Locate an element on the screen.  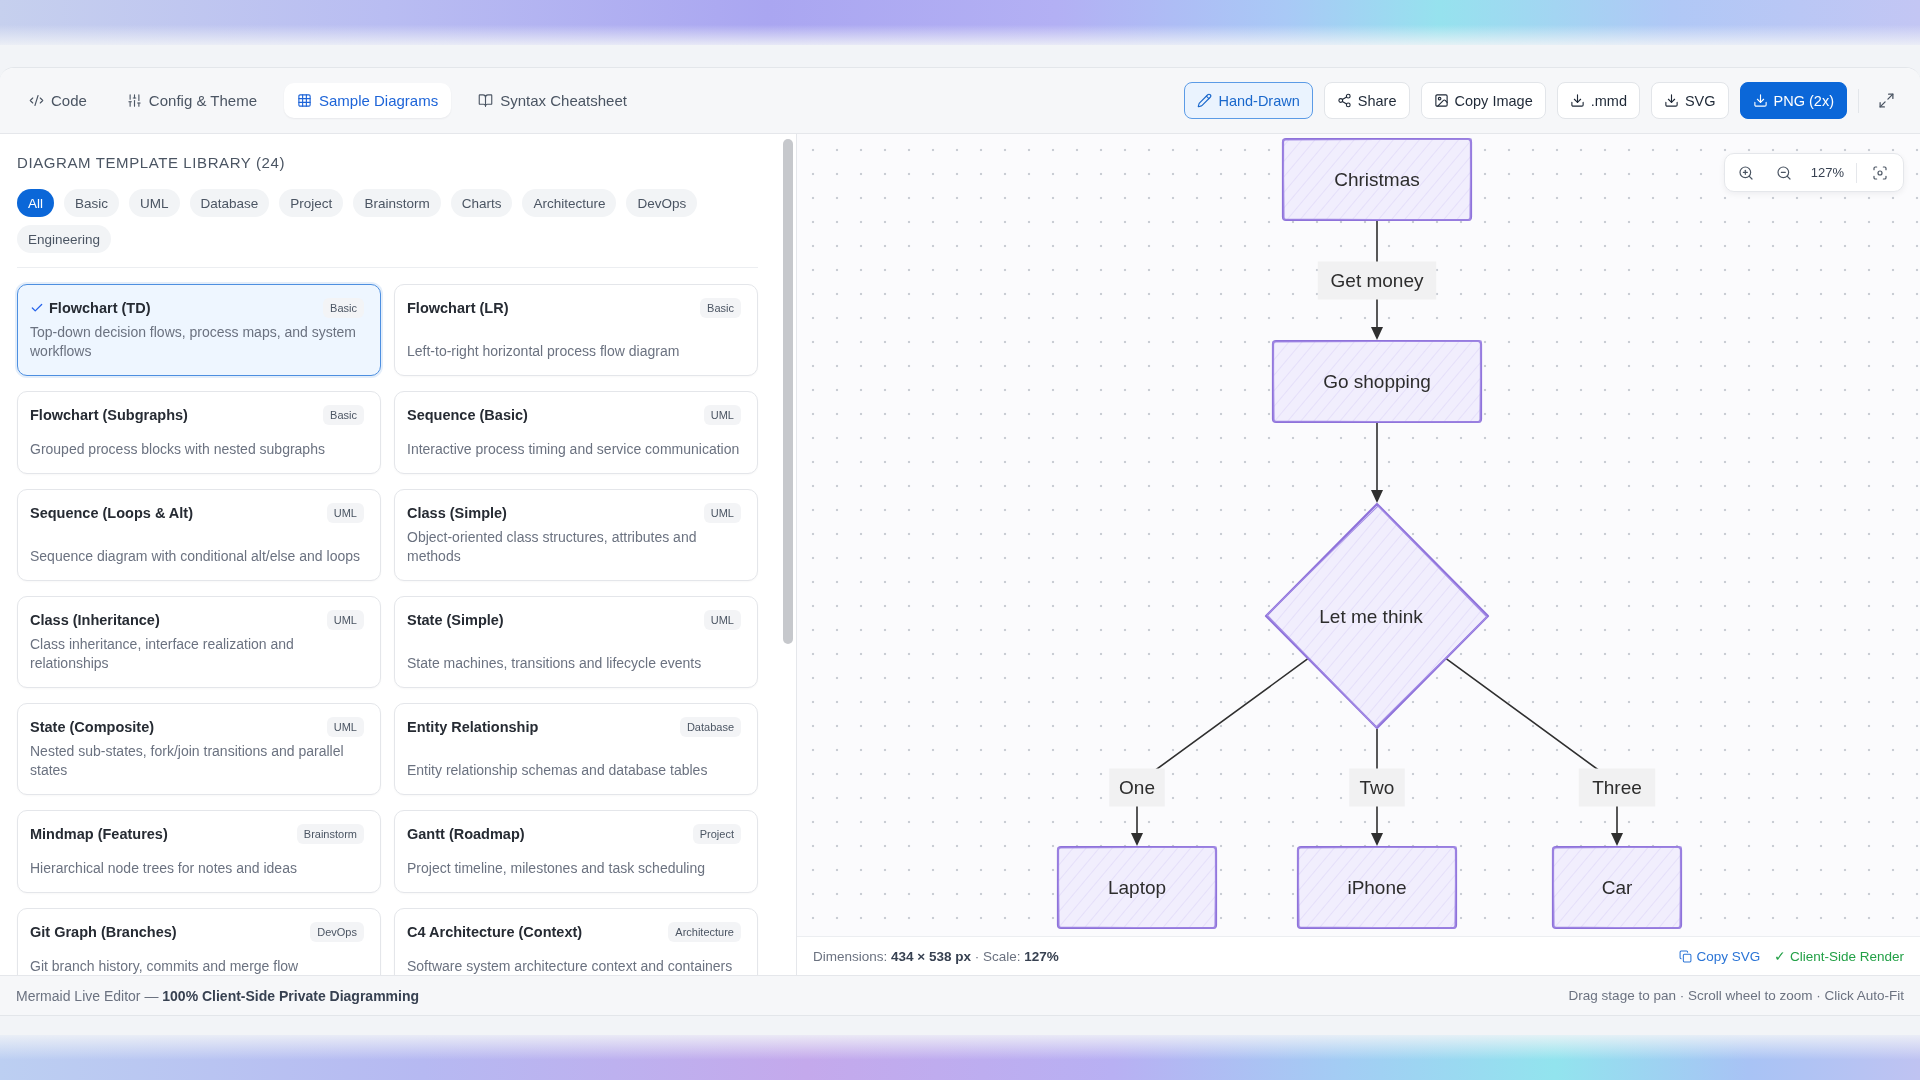
card-description: State machines, transitions and lifecycle events is located at coordinates (555, 663).